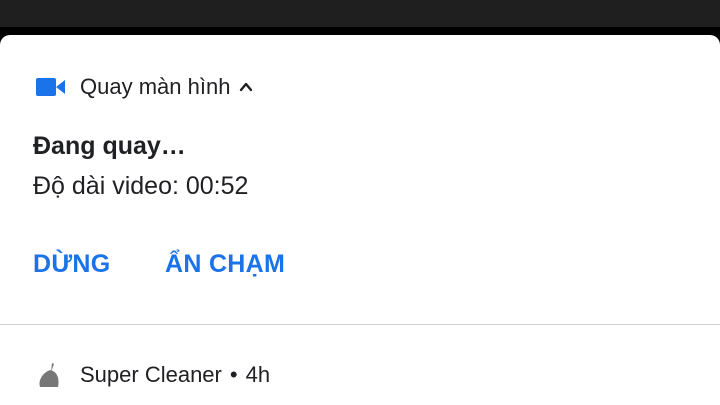 The image size is (720, 405). What do you see at coordinates (360, 324) in the screenshot?
I see `divider` at bounding box center [360, 324].